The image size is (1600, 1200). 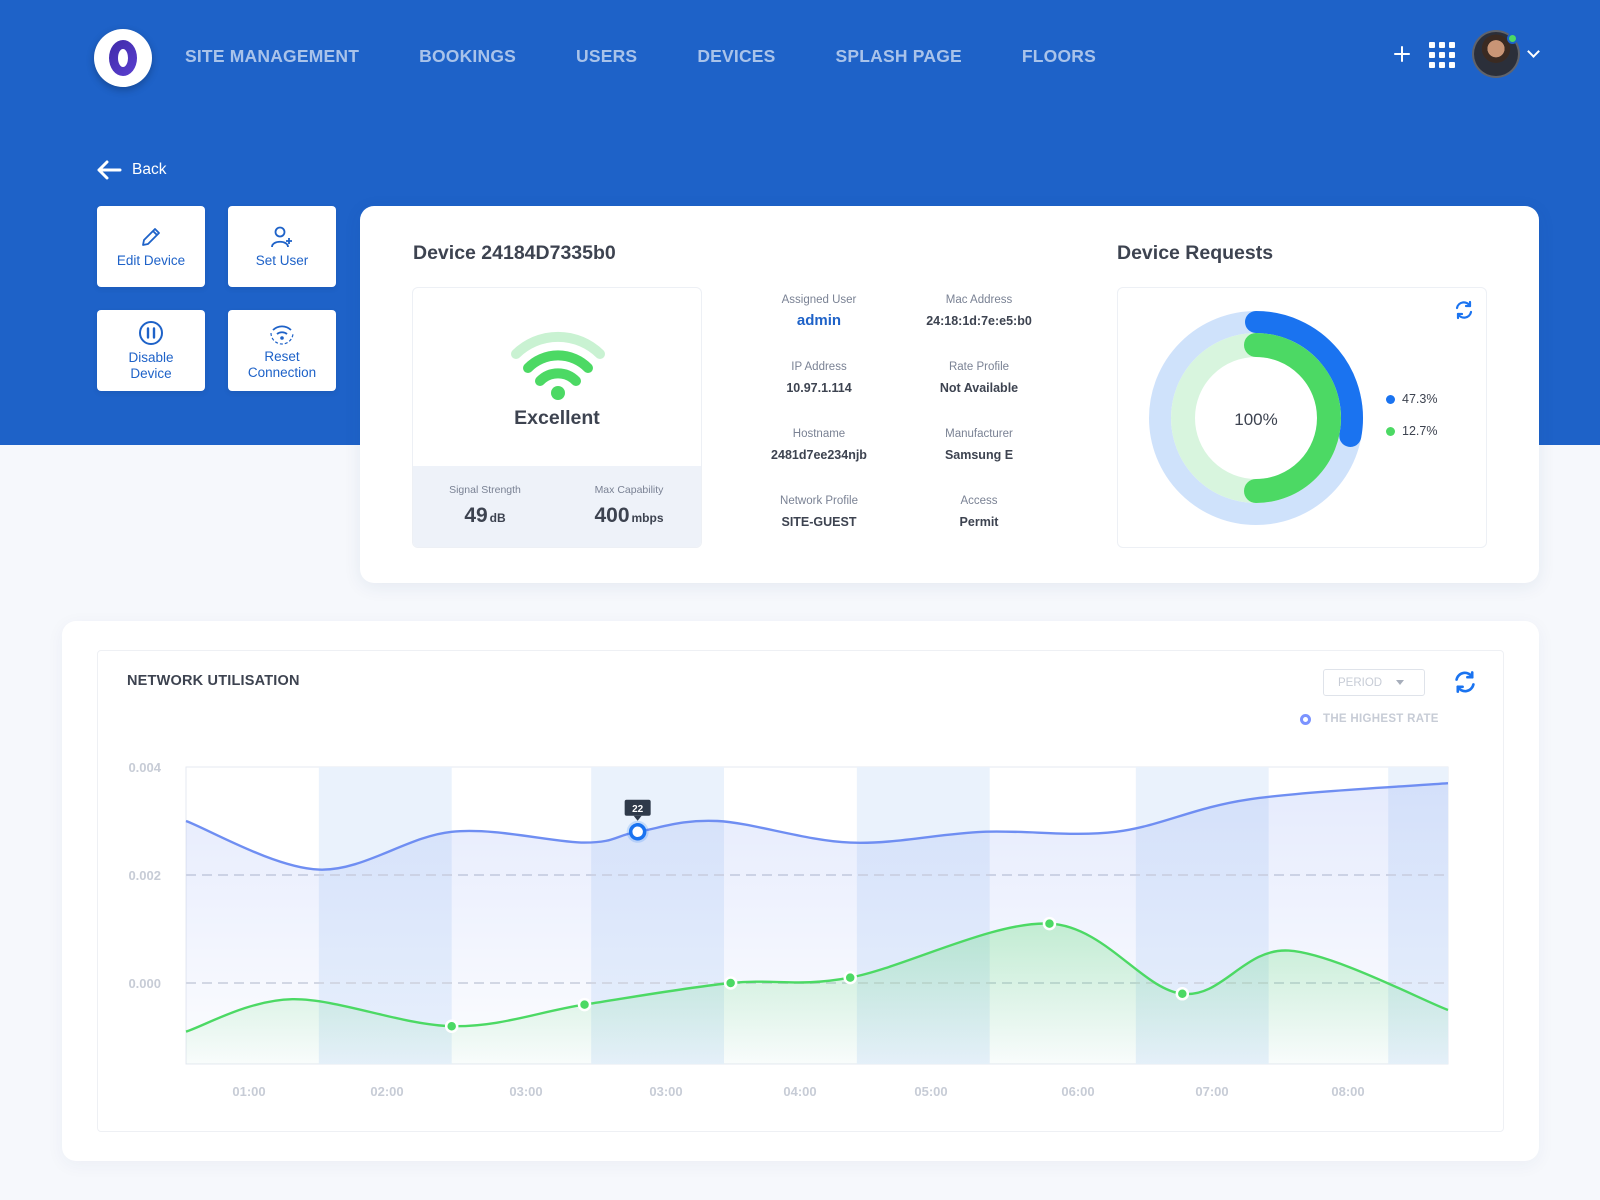 What do you see at coordinates (629, 490) in the screenshot?
I see `max-capability-label: Max Capability` at bounding box center [629, 490].